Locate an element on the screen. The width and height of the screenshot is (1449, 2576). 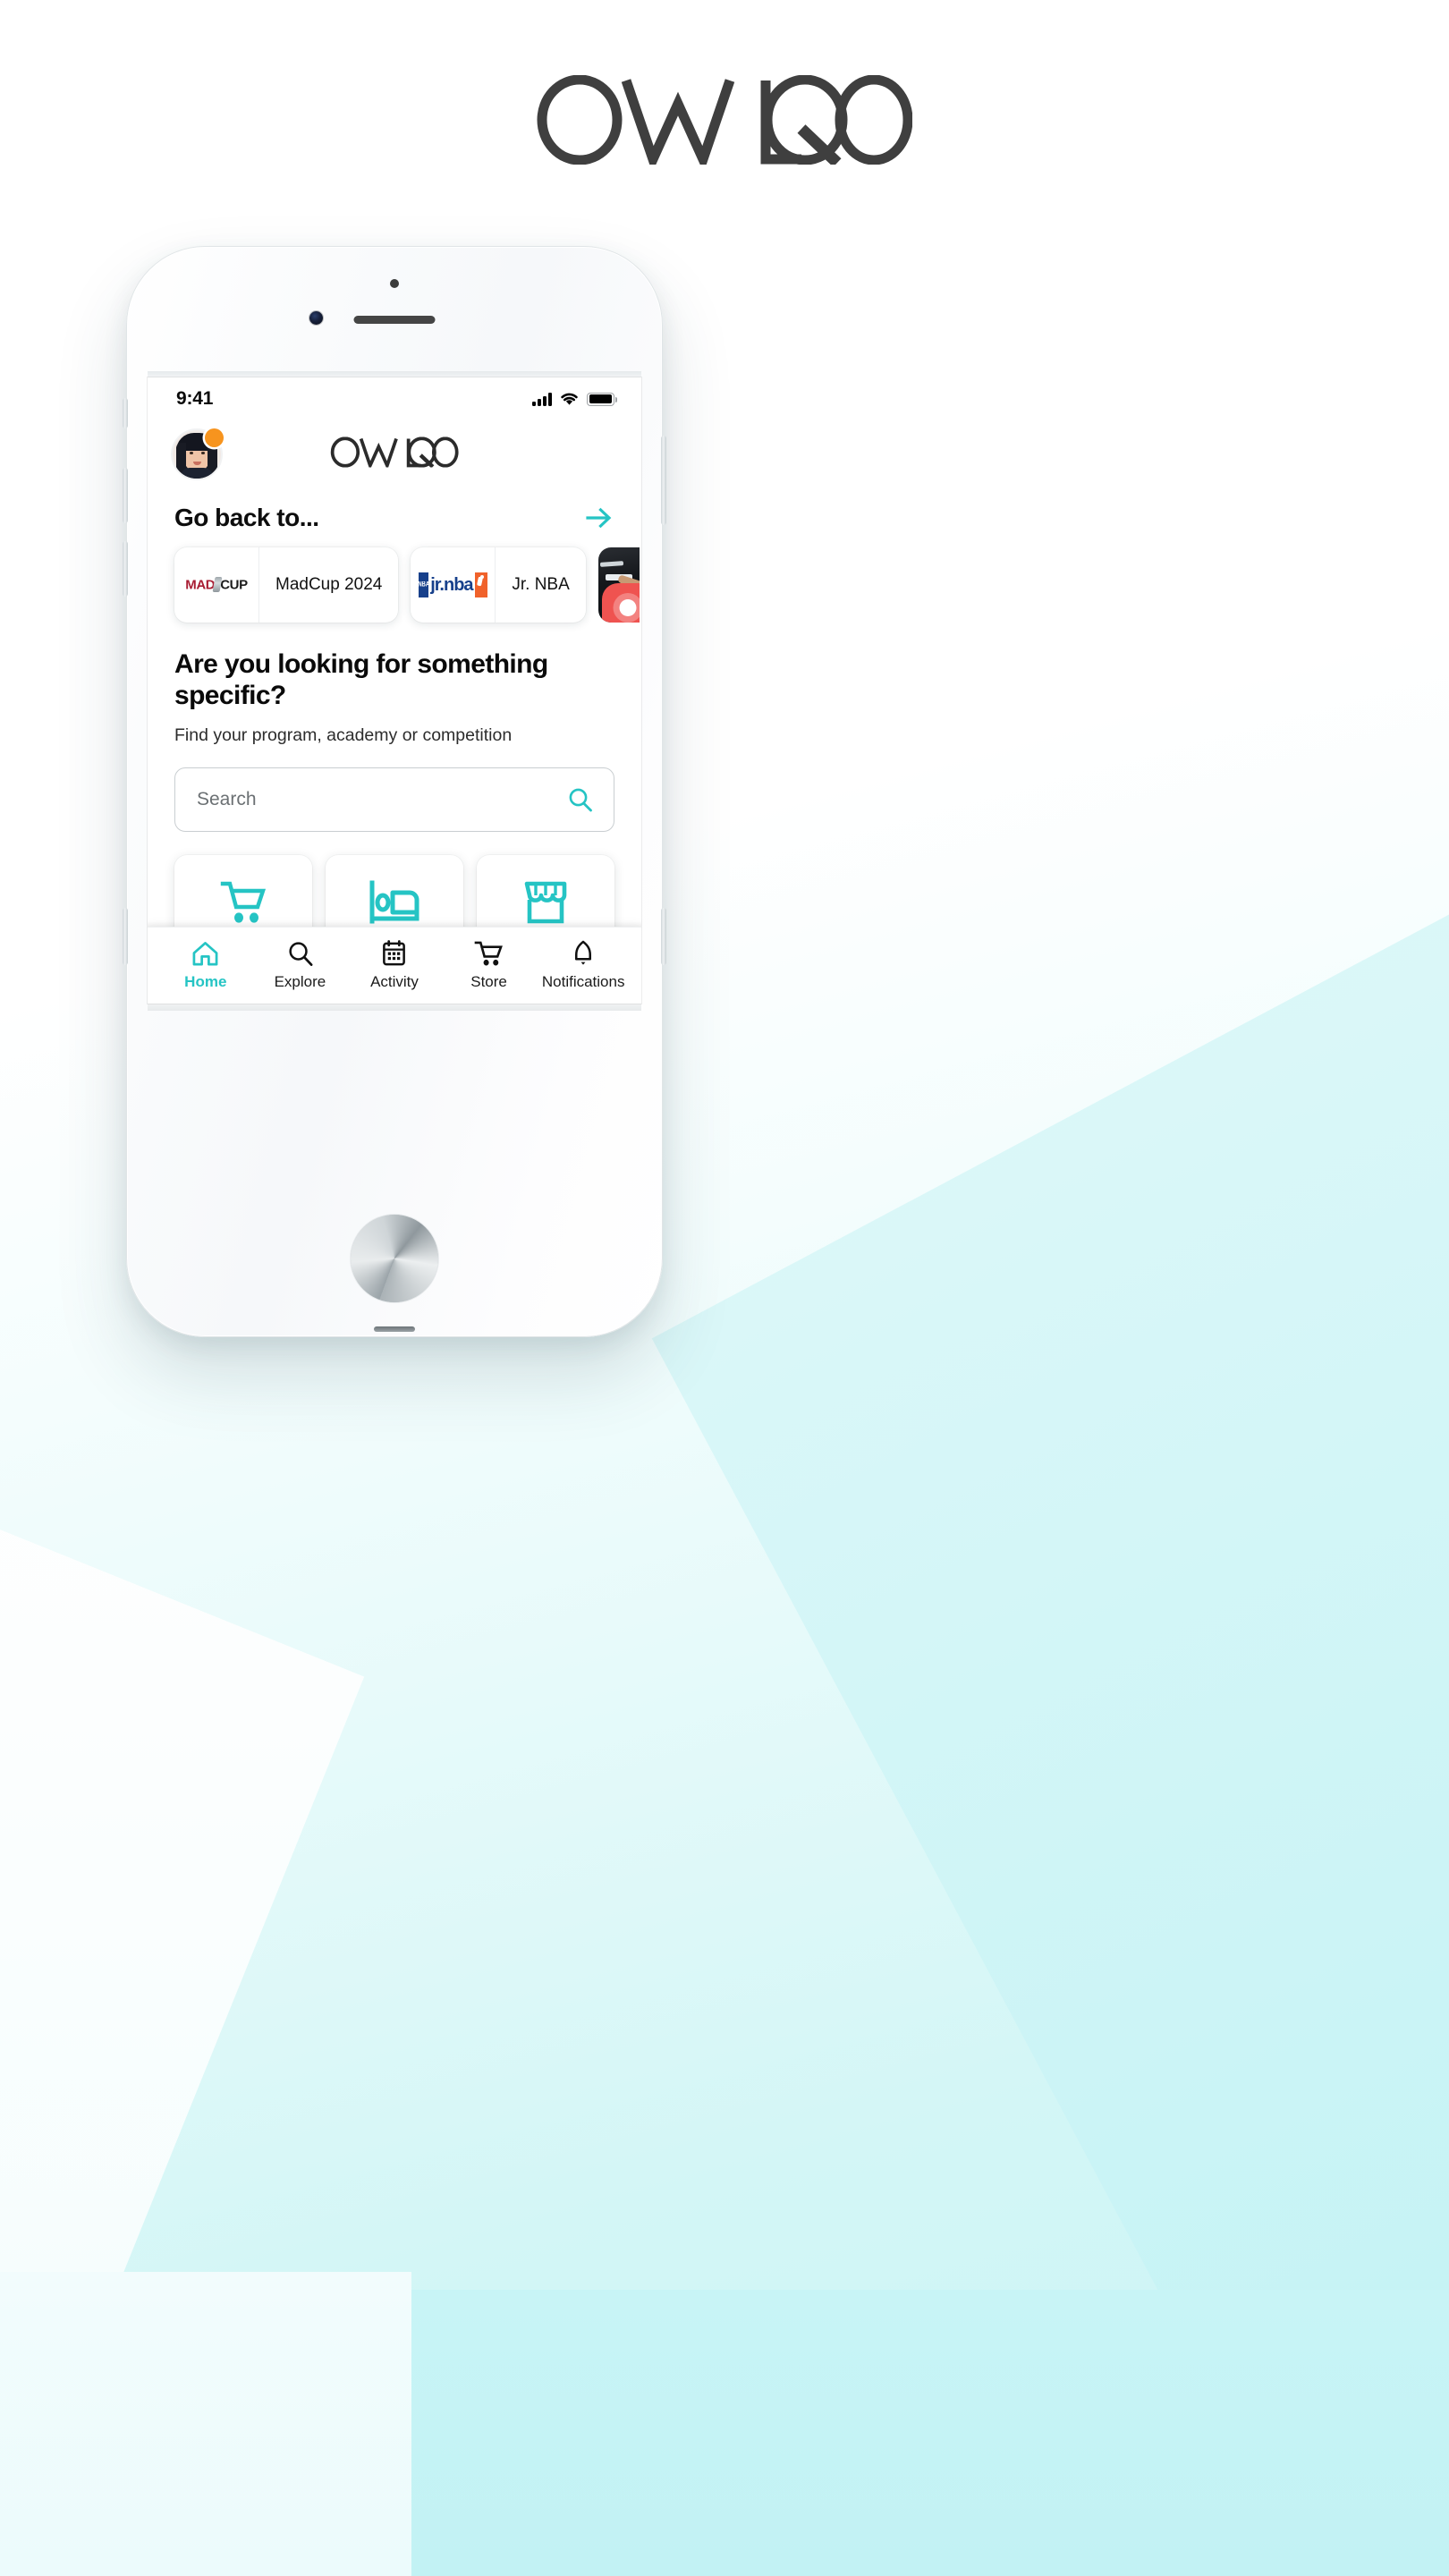
volume-down-button is located at coordinates (125, 569).